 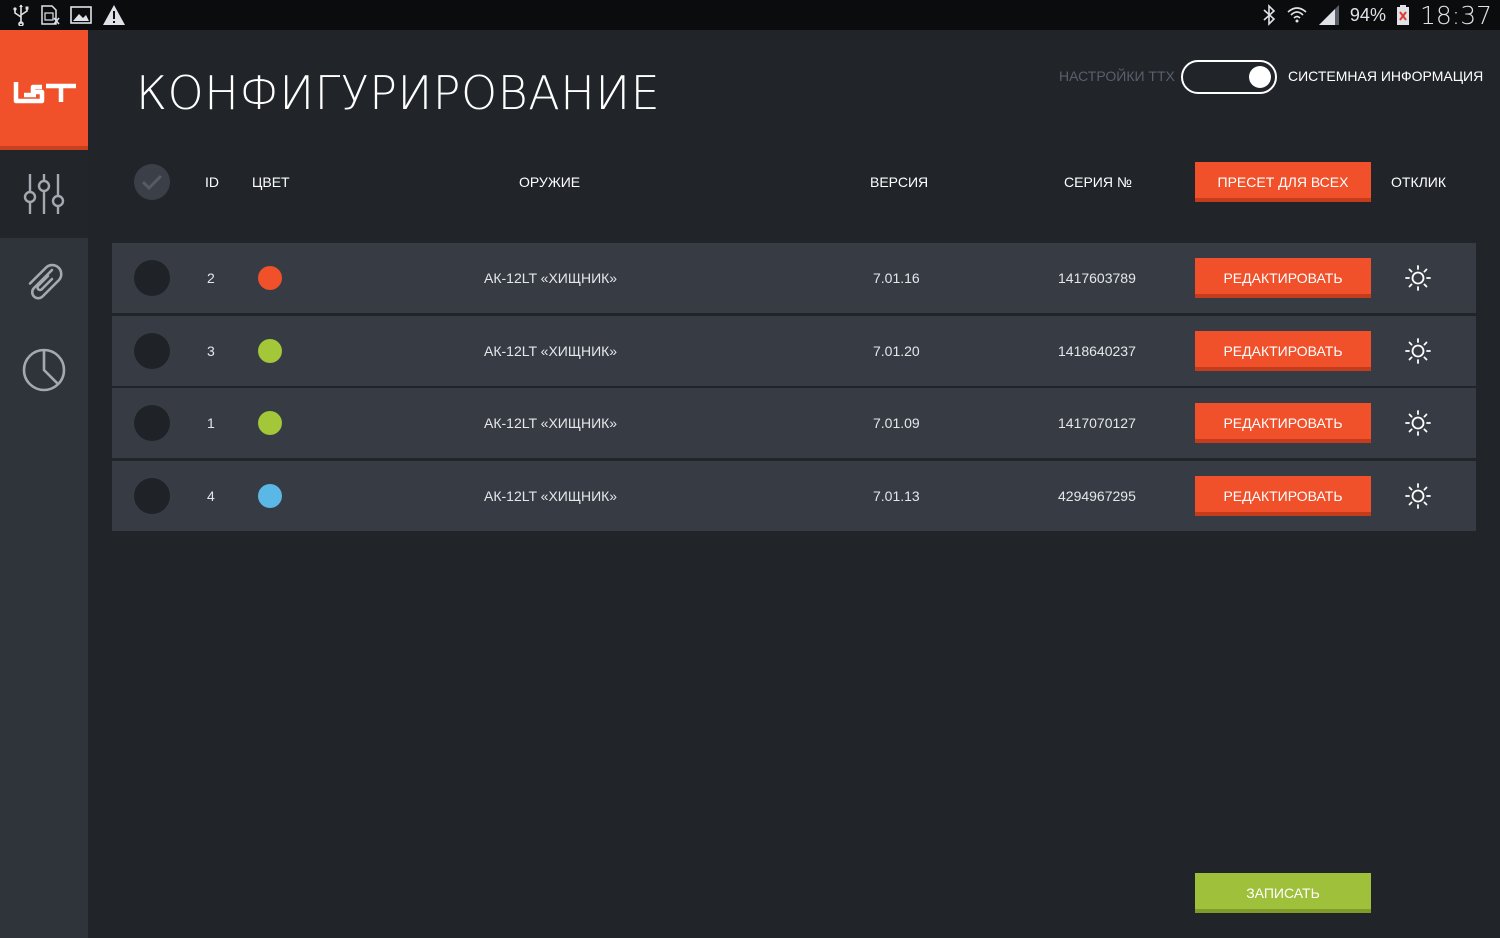 What do you see at coordinates (1402, 15) in the screenshot?
I see `battery-icon` at bounding box center [1402, 15].